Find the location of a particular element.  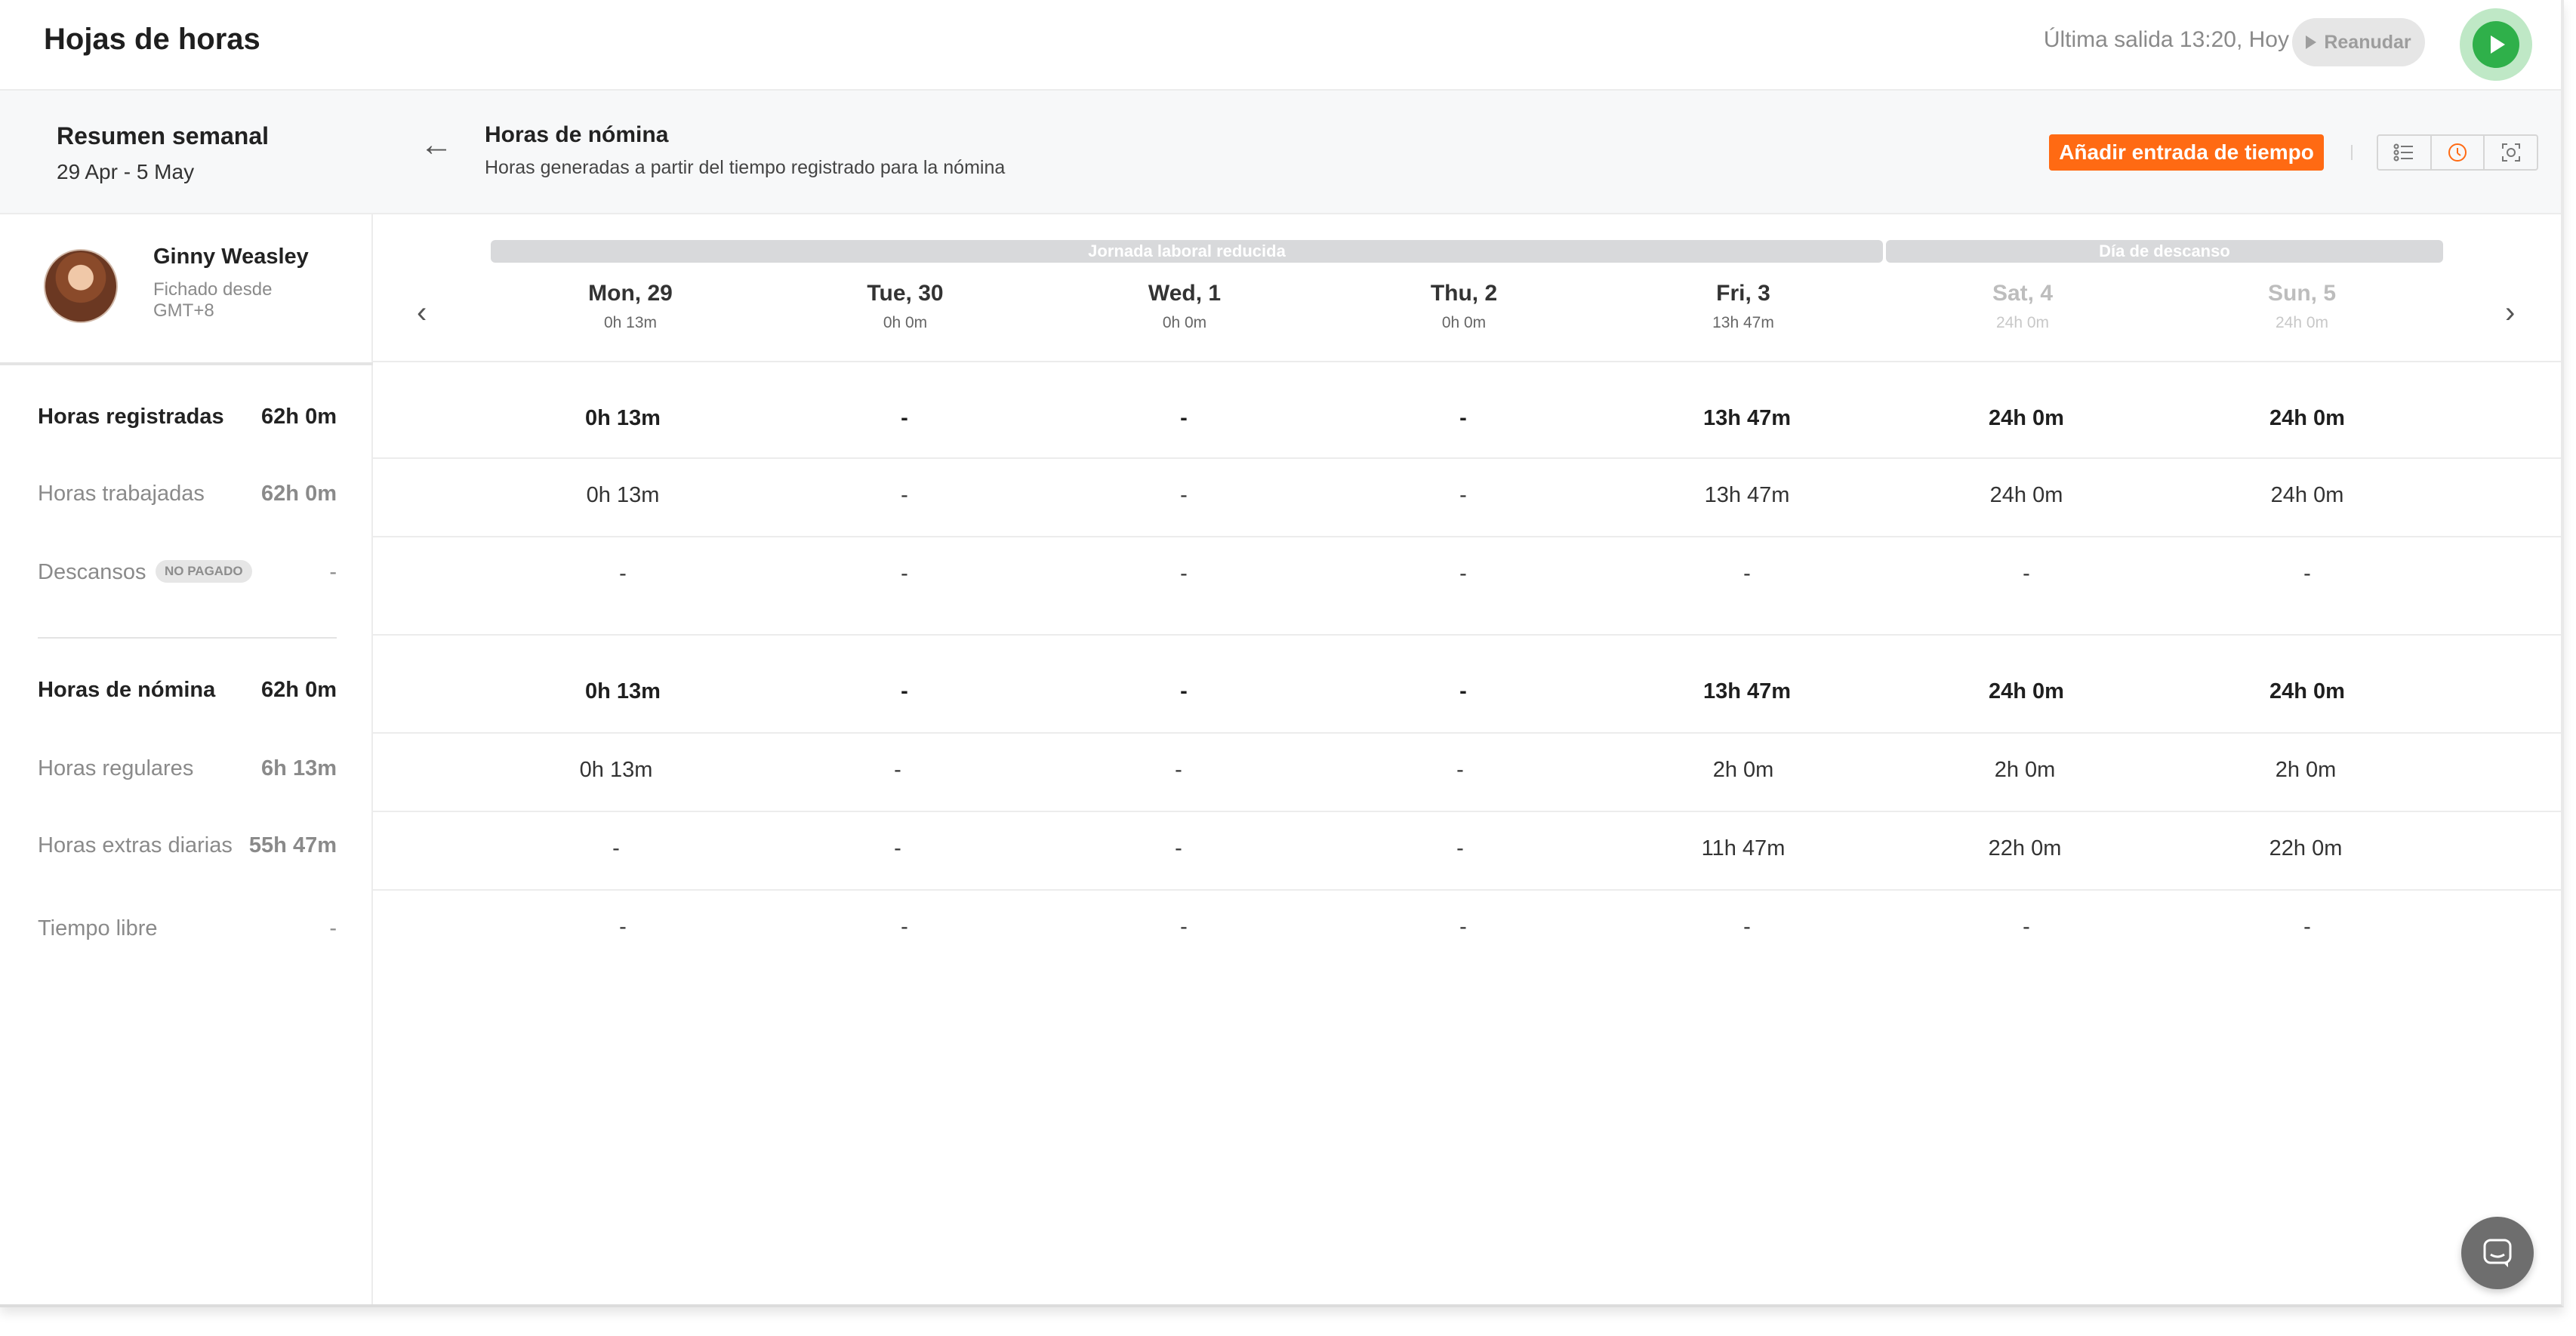

clock-in-play-button is located at coordinates (2496, 45).